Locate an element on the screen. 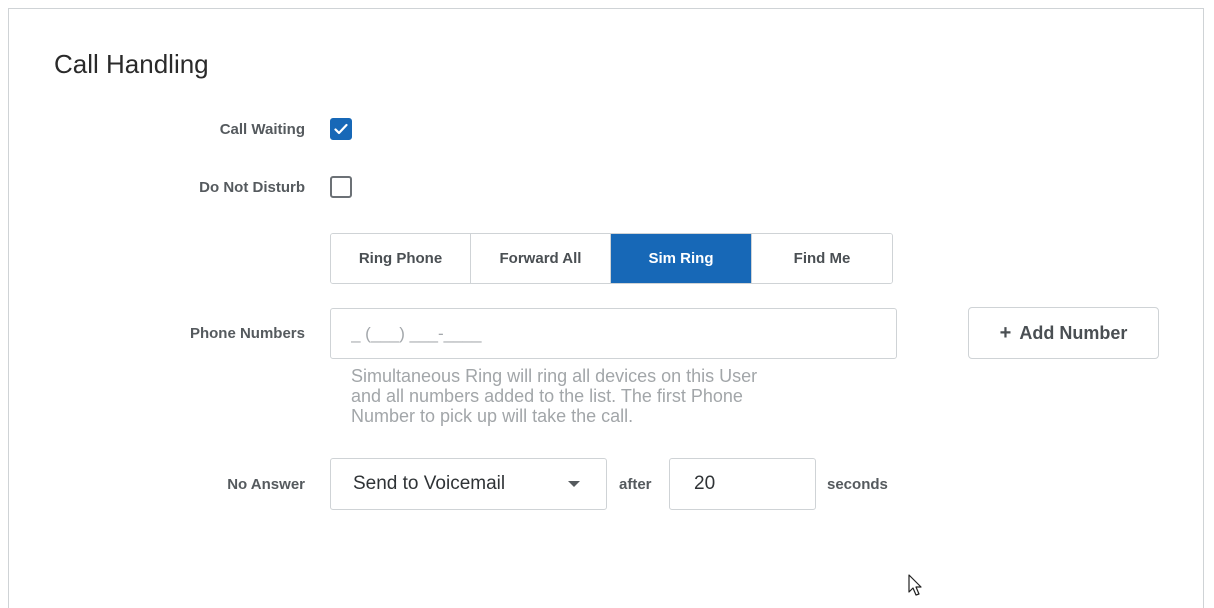  tab-ring-phone: Ring Phone is located at coordinates (401, 258).